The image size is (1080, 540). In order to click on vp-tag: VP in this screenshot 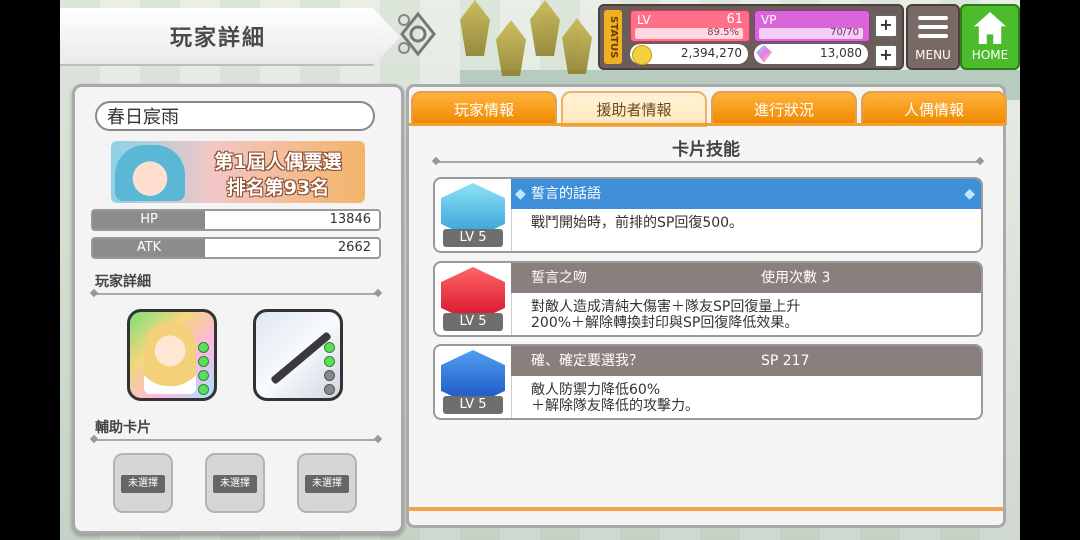, I will do `click(769, 20)`.